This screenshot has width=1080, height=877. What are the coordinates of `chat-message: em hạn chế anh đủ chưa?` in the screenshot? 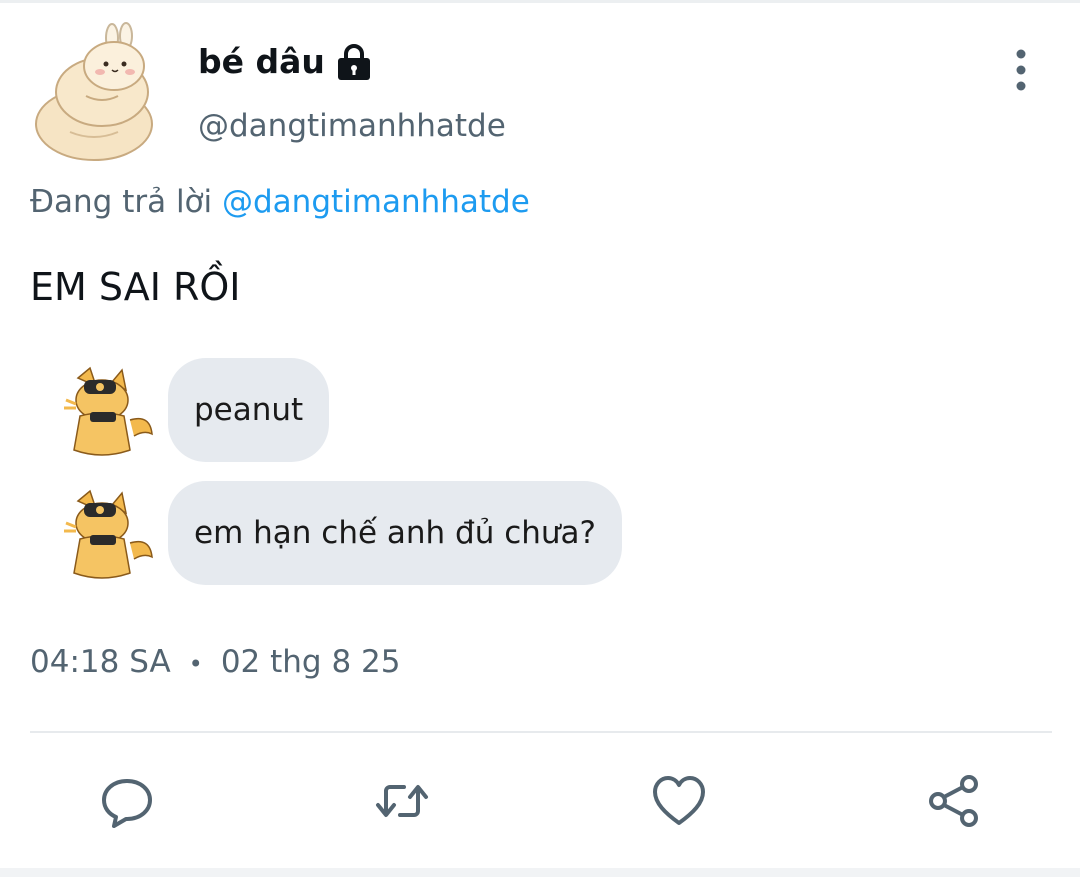 It's located at (341, 533).